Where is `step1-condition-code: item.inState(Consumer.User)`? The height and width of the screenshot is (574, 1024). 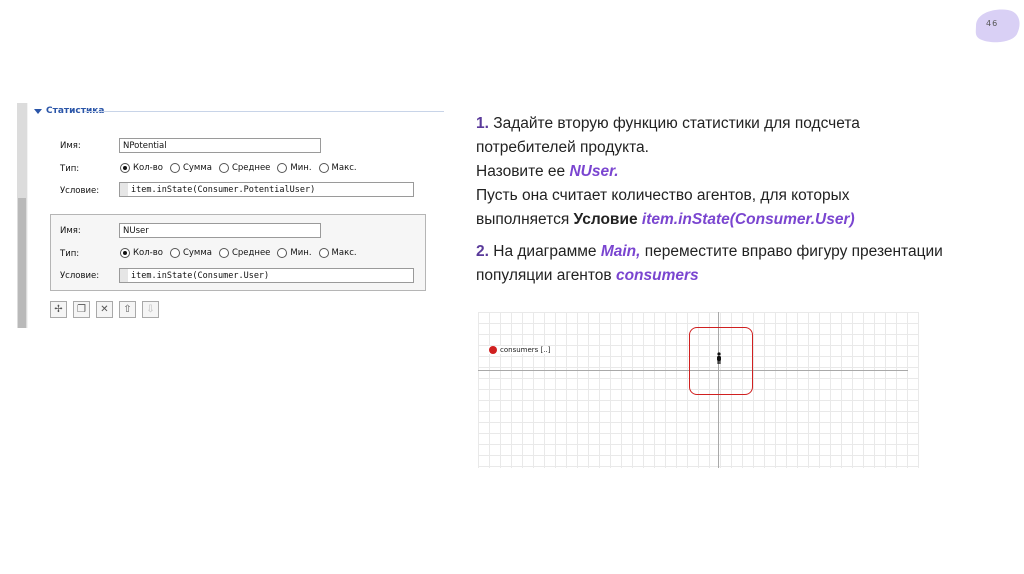 step1-condition-code: item.inState(Consumer.User) is located at coordinates (748, 219).